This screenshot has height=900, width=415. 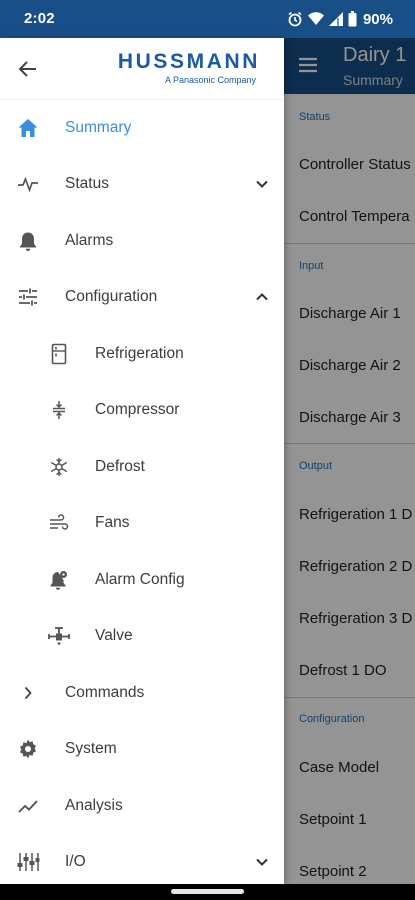 What do you see at coordinates (28, 69) in the screenshot?
I see `back-arrow-icon` at bounding box center [28, 69].